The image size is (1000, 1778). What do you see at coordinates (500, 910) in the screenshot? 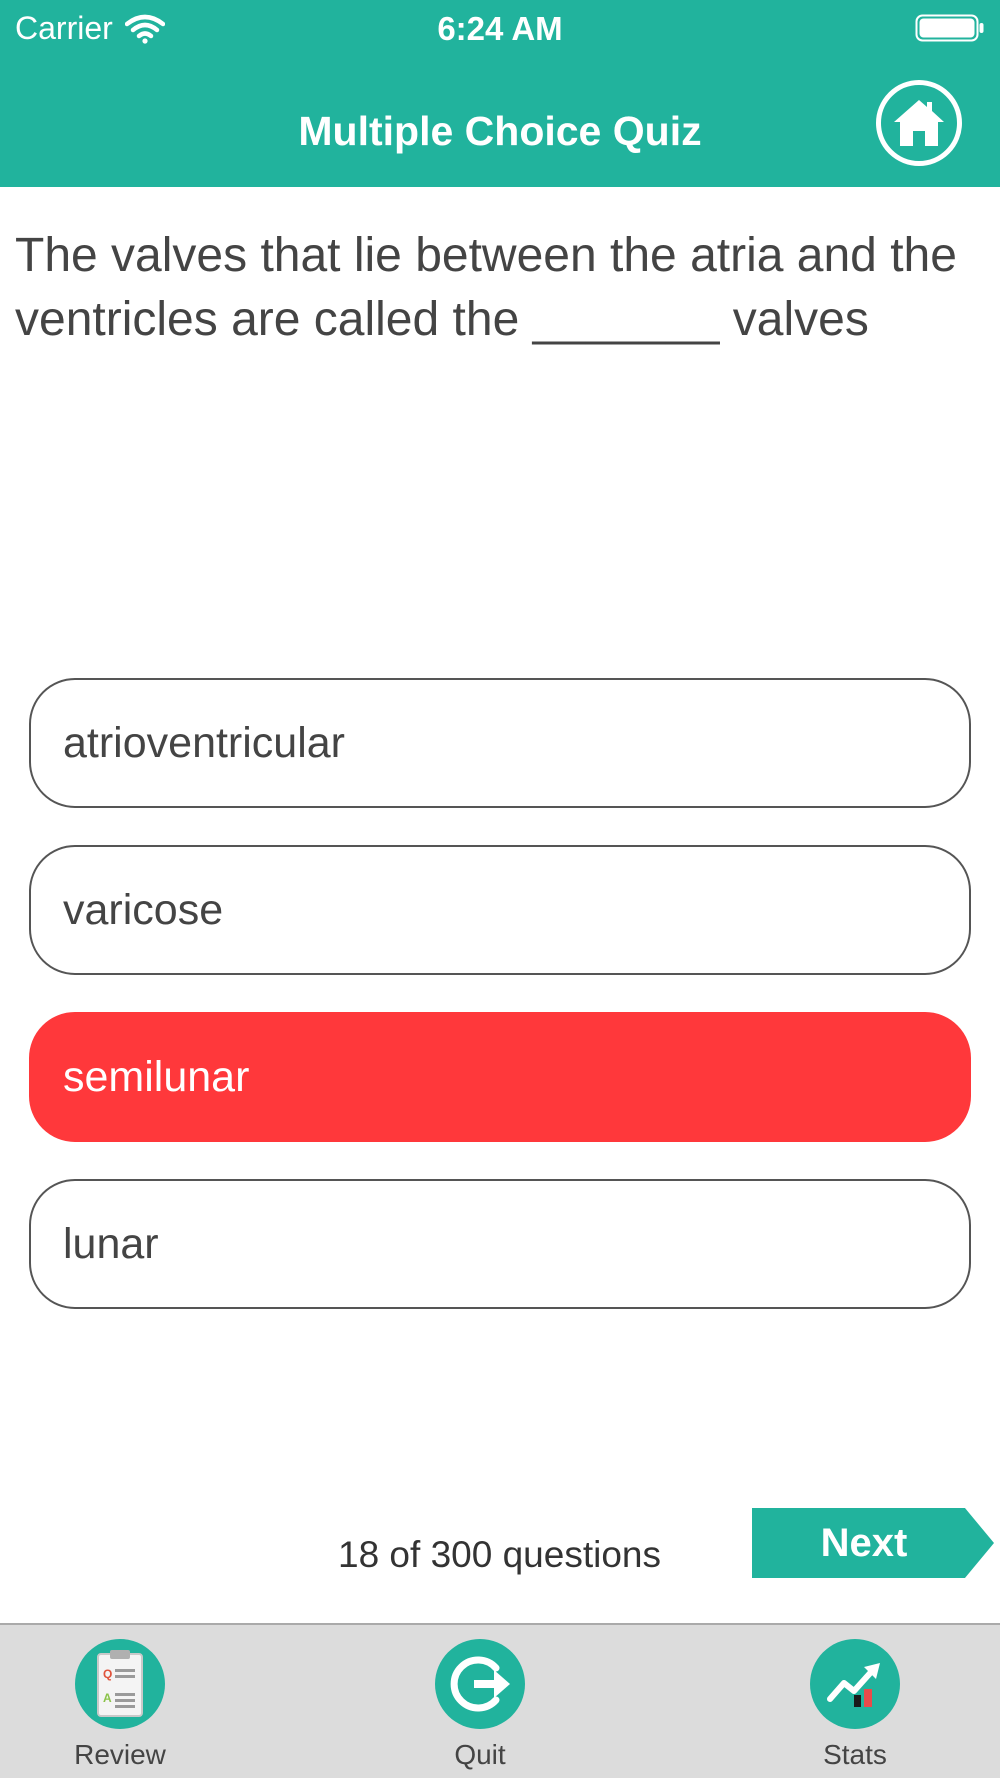
I see `answer-option-2: varicose` at bounding box center [500, 910].